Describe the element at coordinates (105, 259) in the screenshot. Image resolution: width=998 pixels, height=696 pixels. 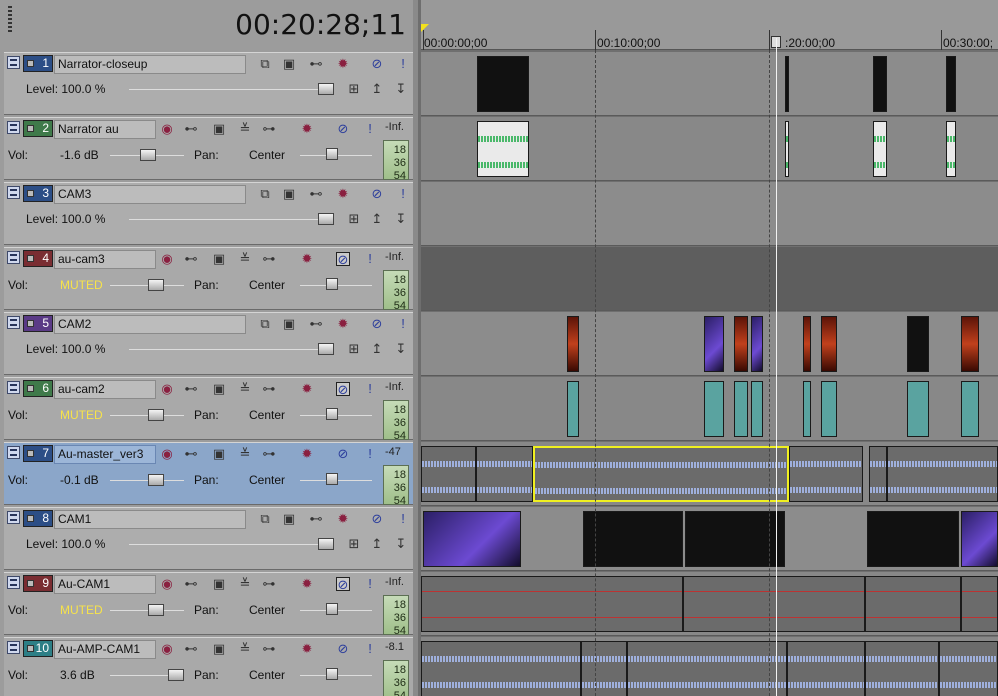
I see `track-name-field: au-cam3` at that location.